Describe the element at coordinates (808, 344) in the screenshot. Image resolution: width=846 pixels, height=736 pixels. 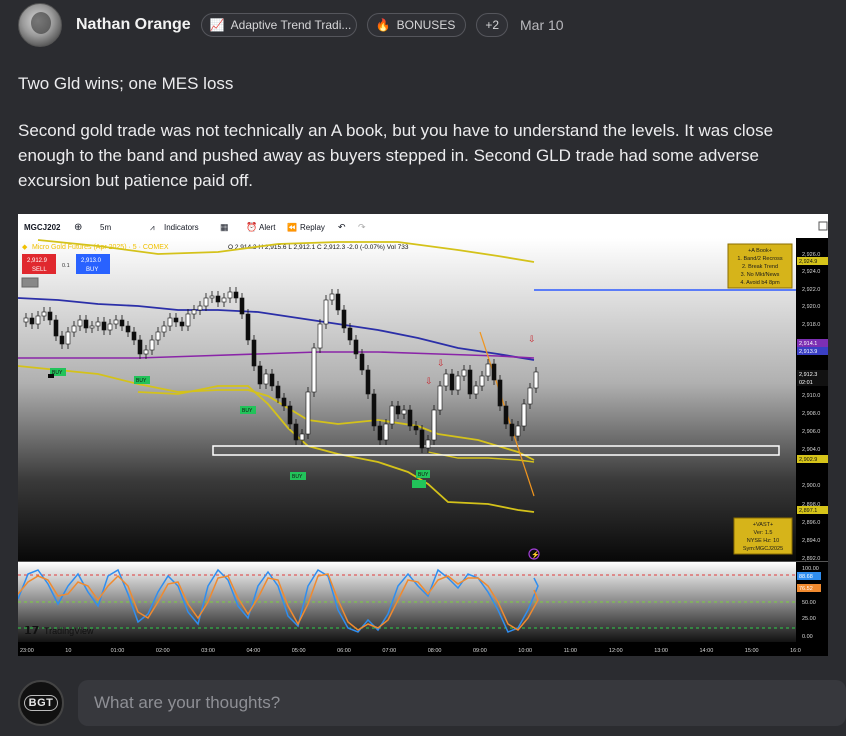
I see `price-tag-label: 2,914.1` at that location.